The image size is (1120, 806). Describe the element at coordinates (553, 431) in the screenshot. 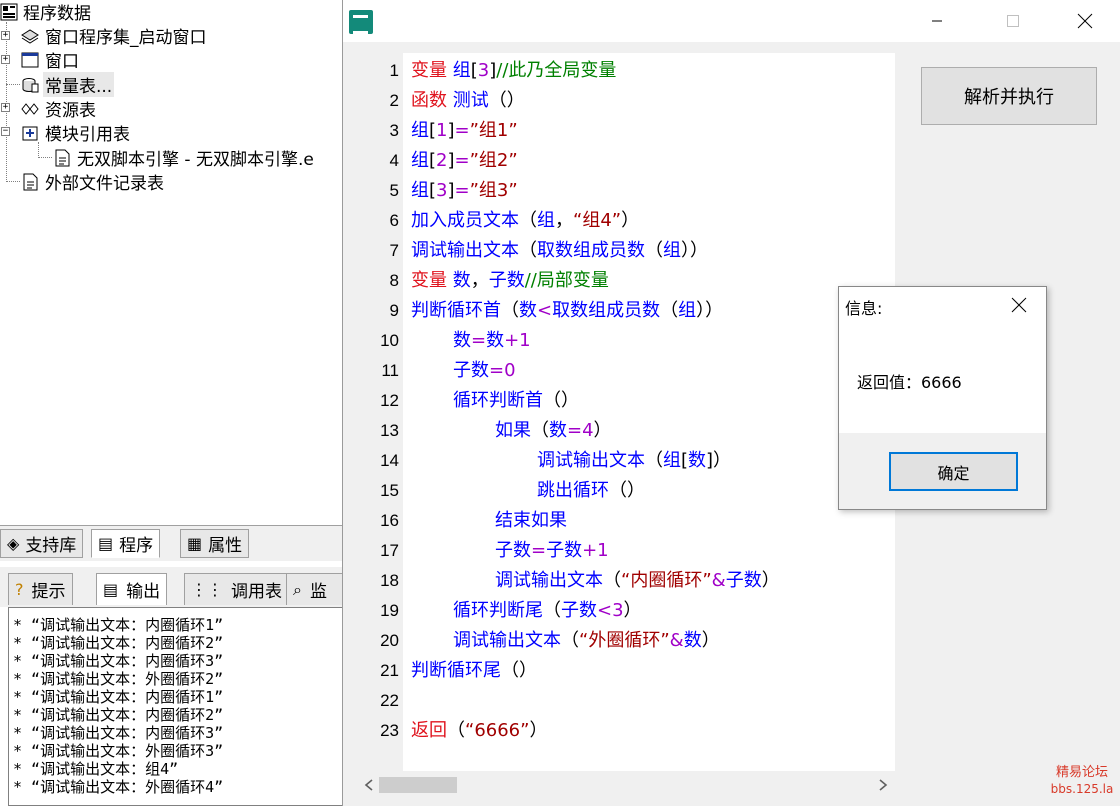

I see `code-line: 如果（数=4）` at that location.